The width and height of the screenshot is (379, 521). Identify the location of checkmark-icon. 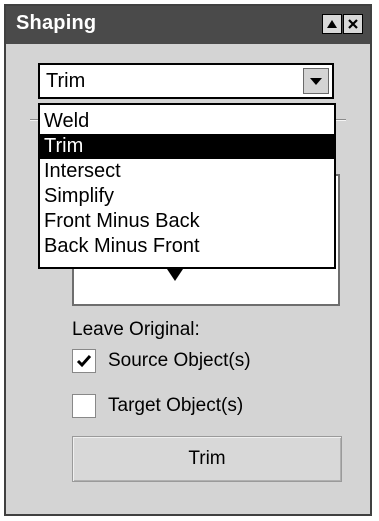
(84, 361).